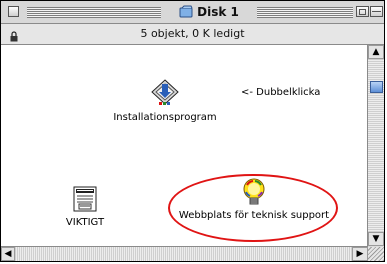 This screenshot has width=387, height=264. Describe the element at coordinates (165, 95) in the screenshot. I see `installer-icon` at that location.